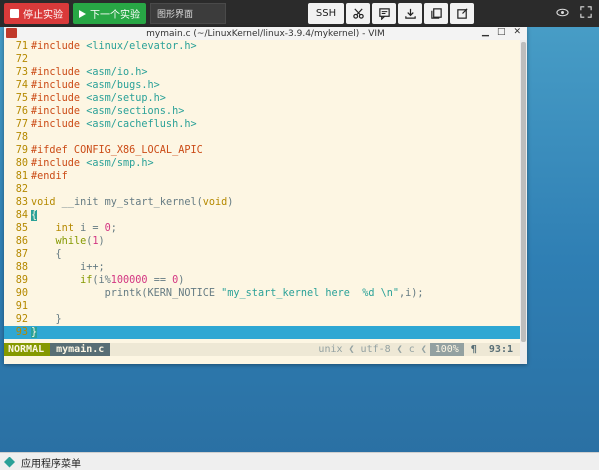 The width and height of the screenshot is (599, 470). Describe the element at coordinates (175, 15) in the screenshot. I see `view-mode-value: 图形界面` at that location.